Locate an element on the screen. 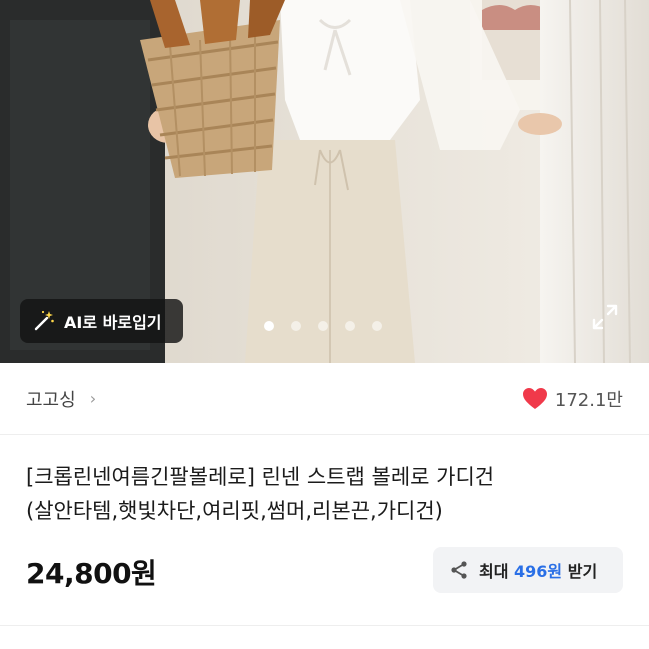 The height and width of the screenshot is (649, 649). share-reward-button: 최대 496원 받기 is located at coordinates (528, 570).